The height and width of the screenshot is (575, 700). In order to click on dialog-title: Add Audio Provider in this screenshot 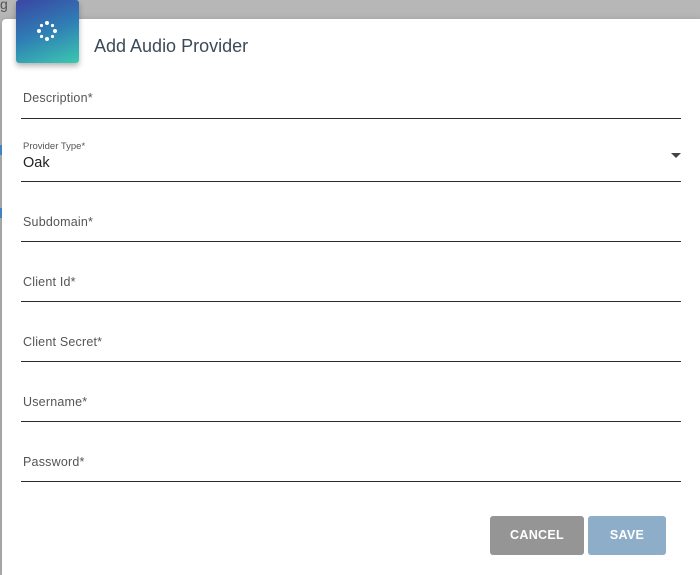, I will do `click(171, 46)`.